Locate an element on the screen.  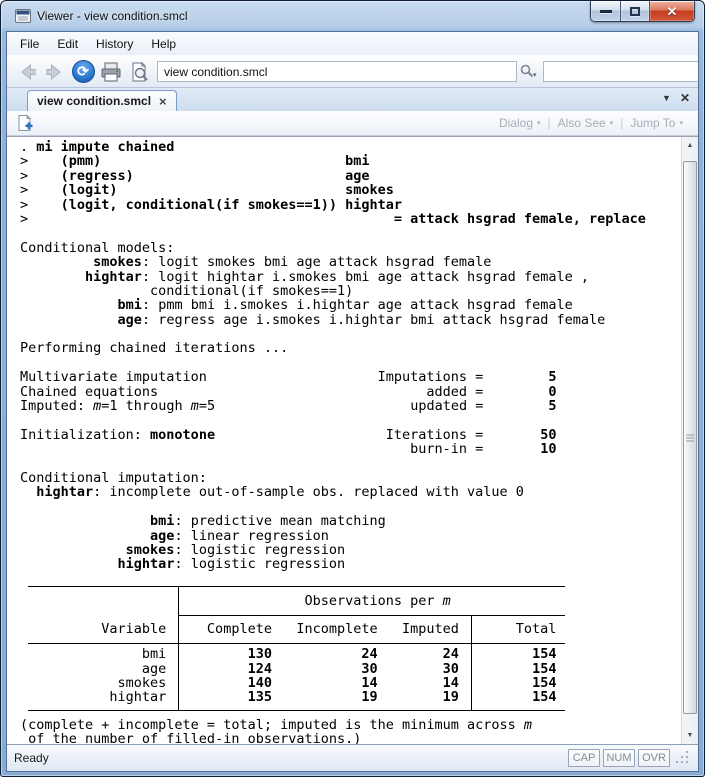
refresh-button: ⟳ is located at coordinates (83, 72).